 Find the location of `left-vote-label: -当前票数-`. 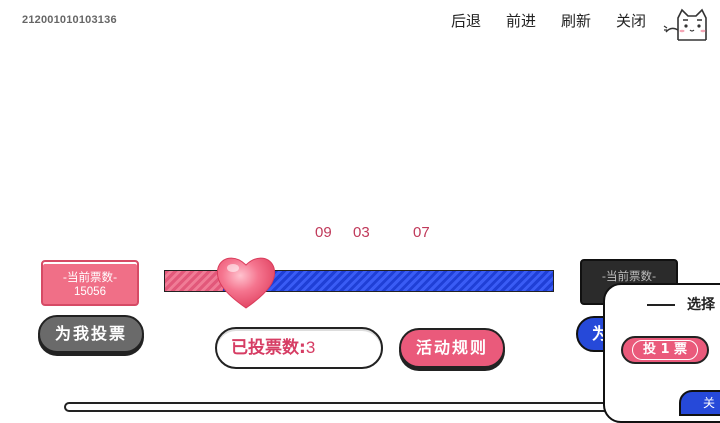

left-vote-label: -当前票数- is located at coordinates (90, 277).